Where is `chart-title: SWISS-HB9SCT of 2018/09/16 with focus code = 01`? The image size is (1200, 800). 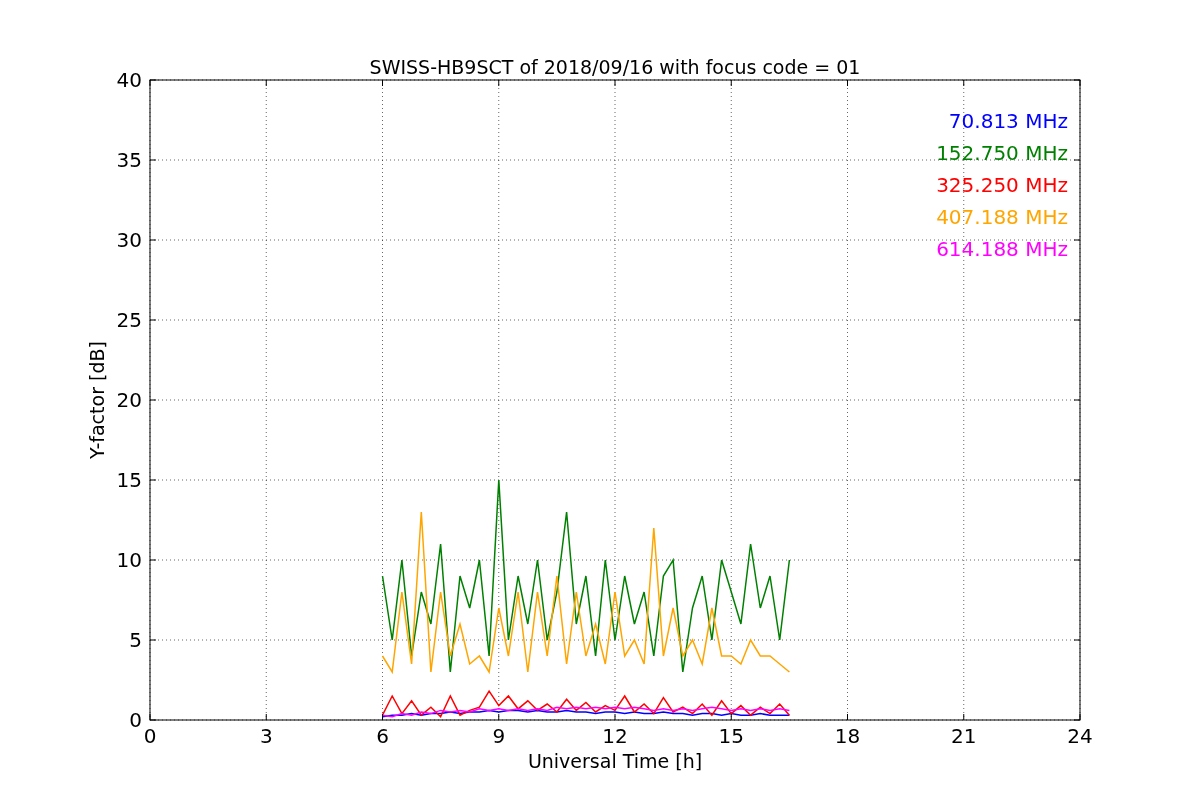 chart-title: SWISS-HB9SCT of 2018/09/16 with focus code = 01 is located at coordinates (615, 67).